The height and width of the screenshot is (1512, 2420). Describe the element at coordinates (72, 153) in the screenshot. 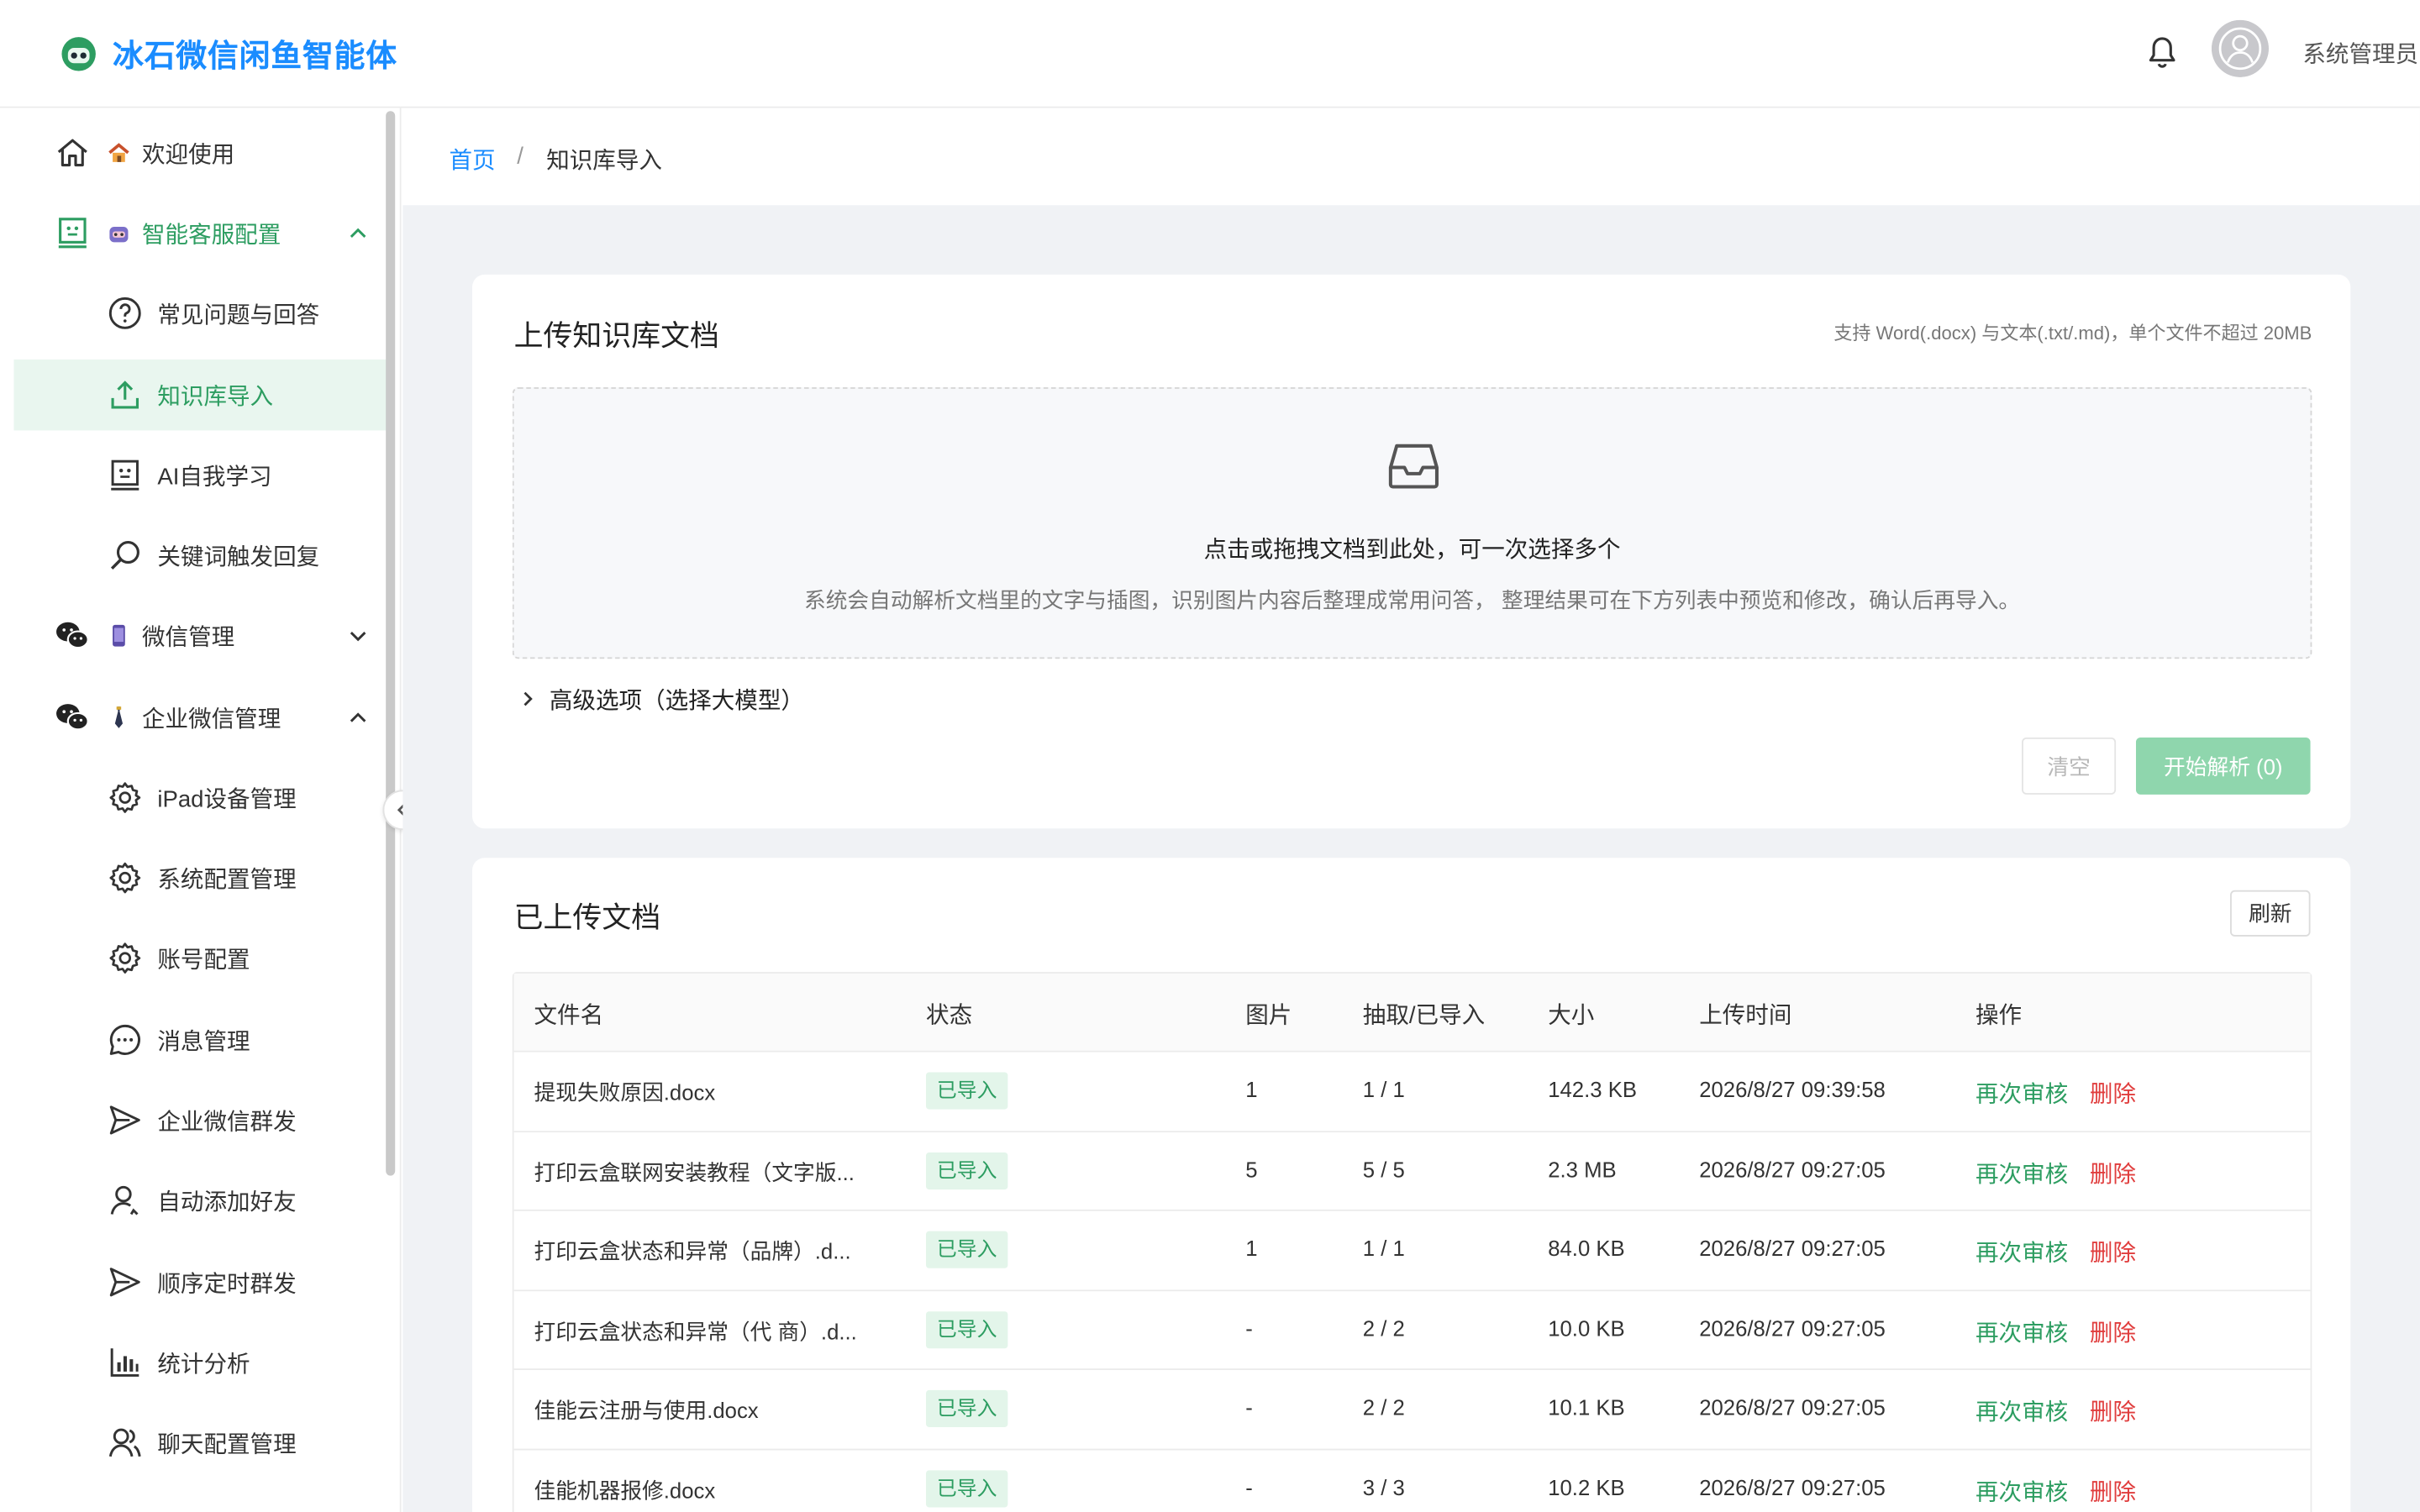

I see `home-icon` at that location.